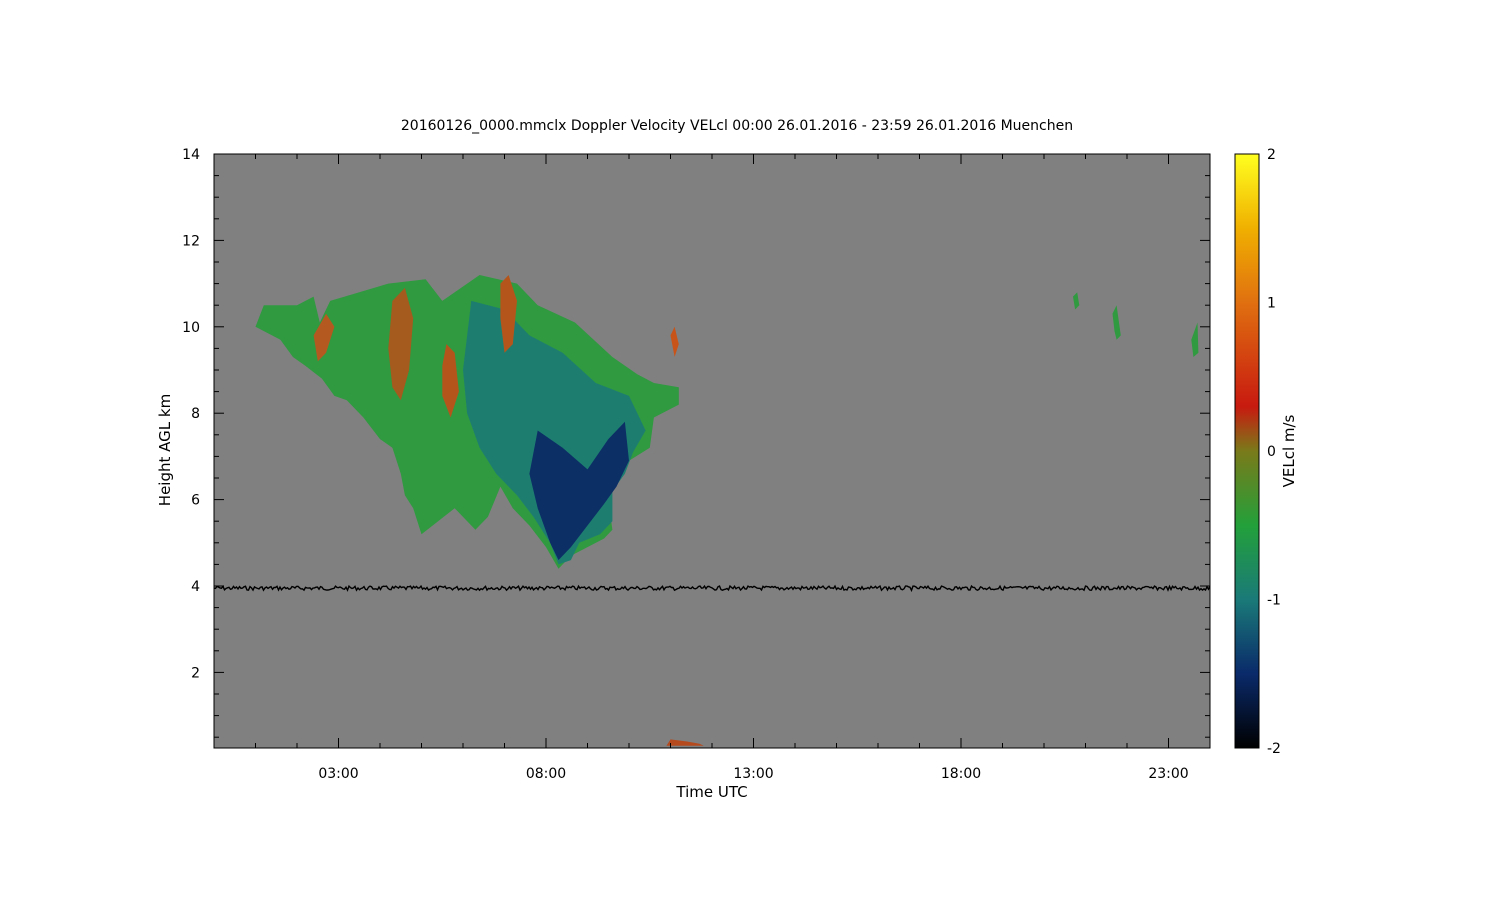 Image resolution: width=1500 pixels, height=900 pixels. What do you see at coordinates (1274, 749) in the screenshot?
I see `colorbar-tick-label: -2` at bounding box center [1274, 749].